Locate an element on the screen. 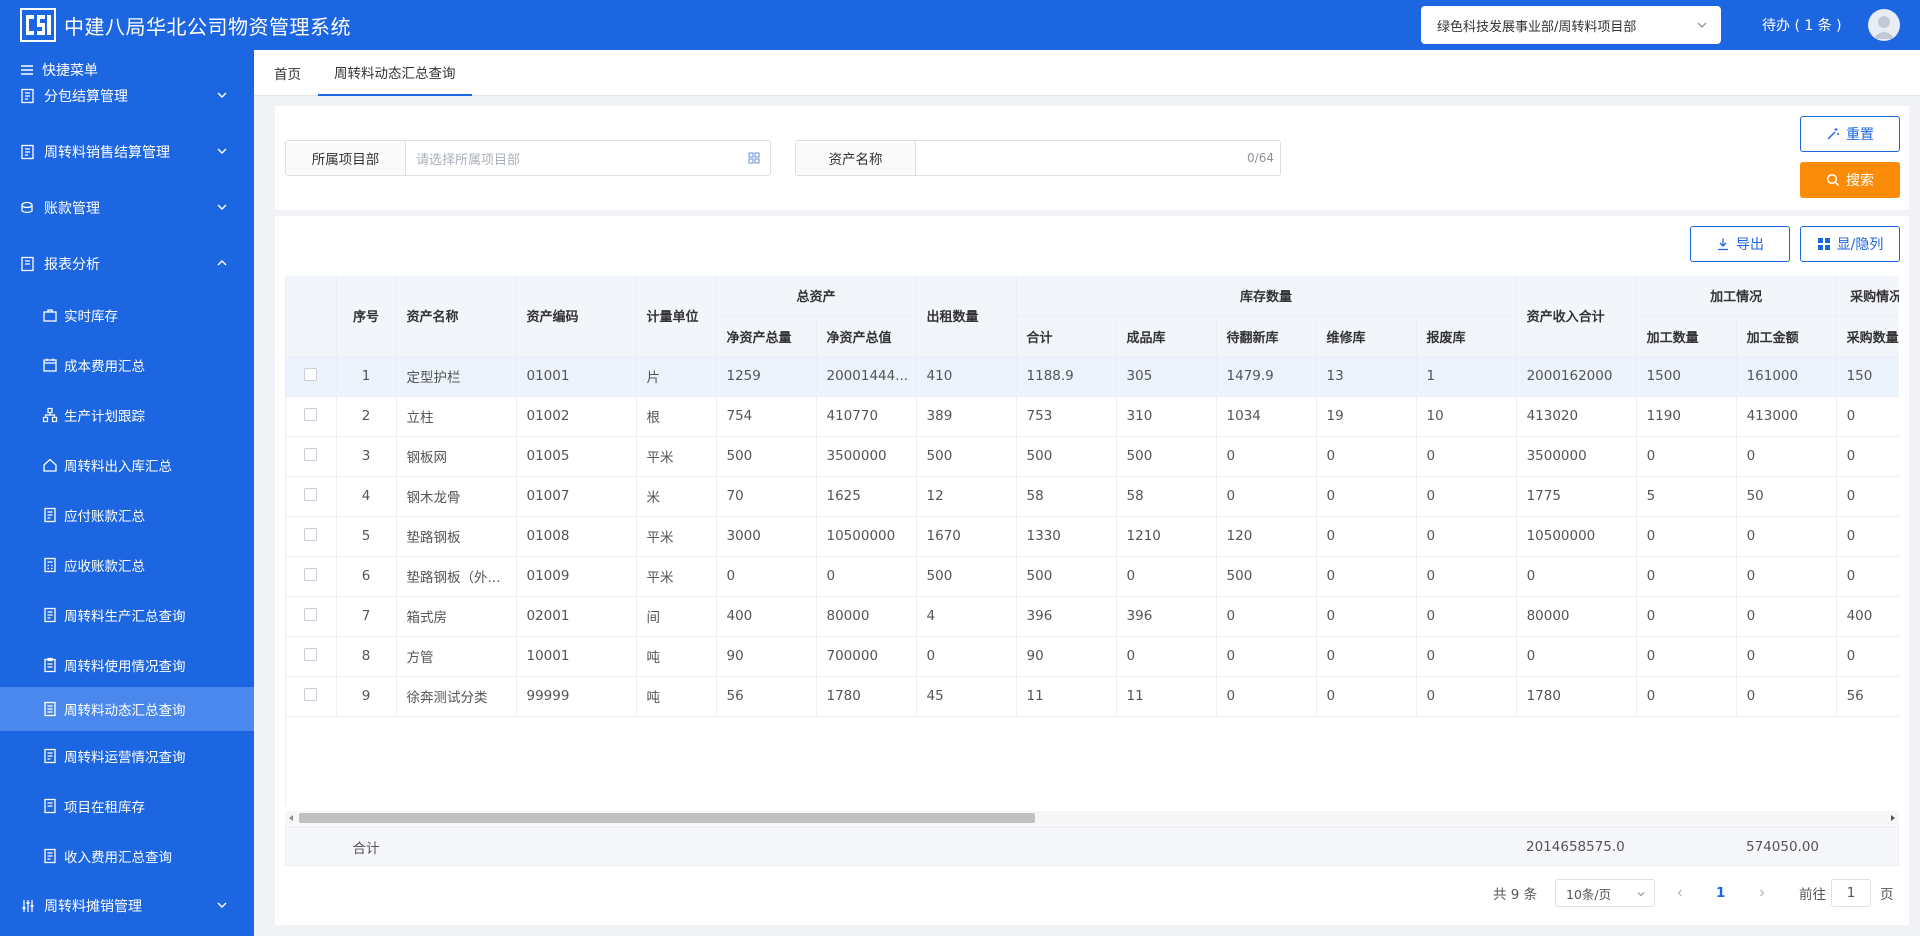  sidebar-item-receivable-summary: 应收账款汇总 is located at coordinates (127, 565).